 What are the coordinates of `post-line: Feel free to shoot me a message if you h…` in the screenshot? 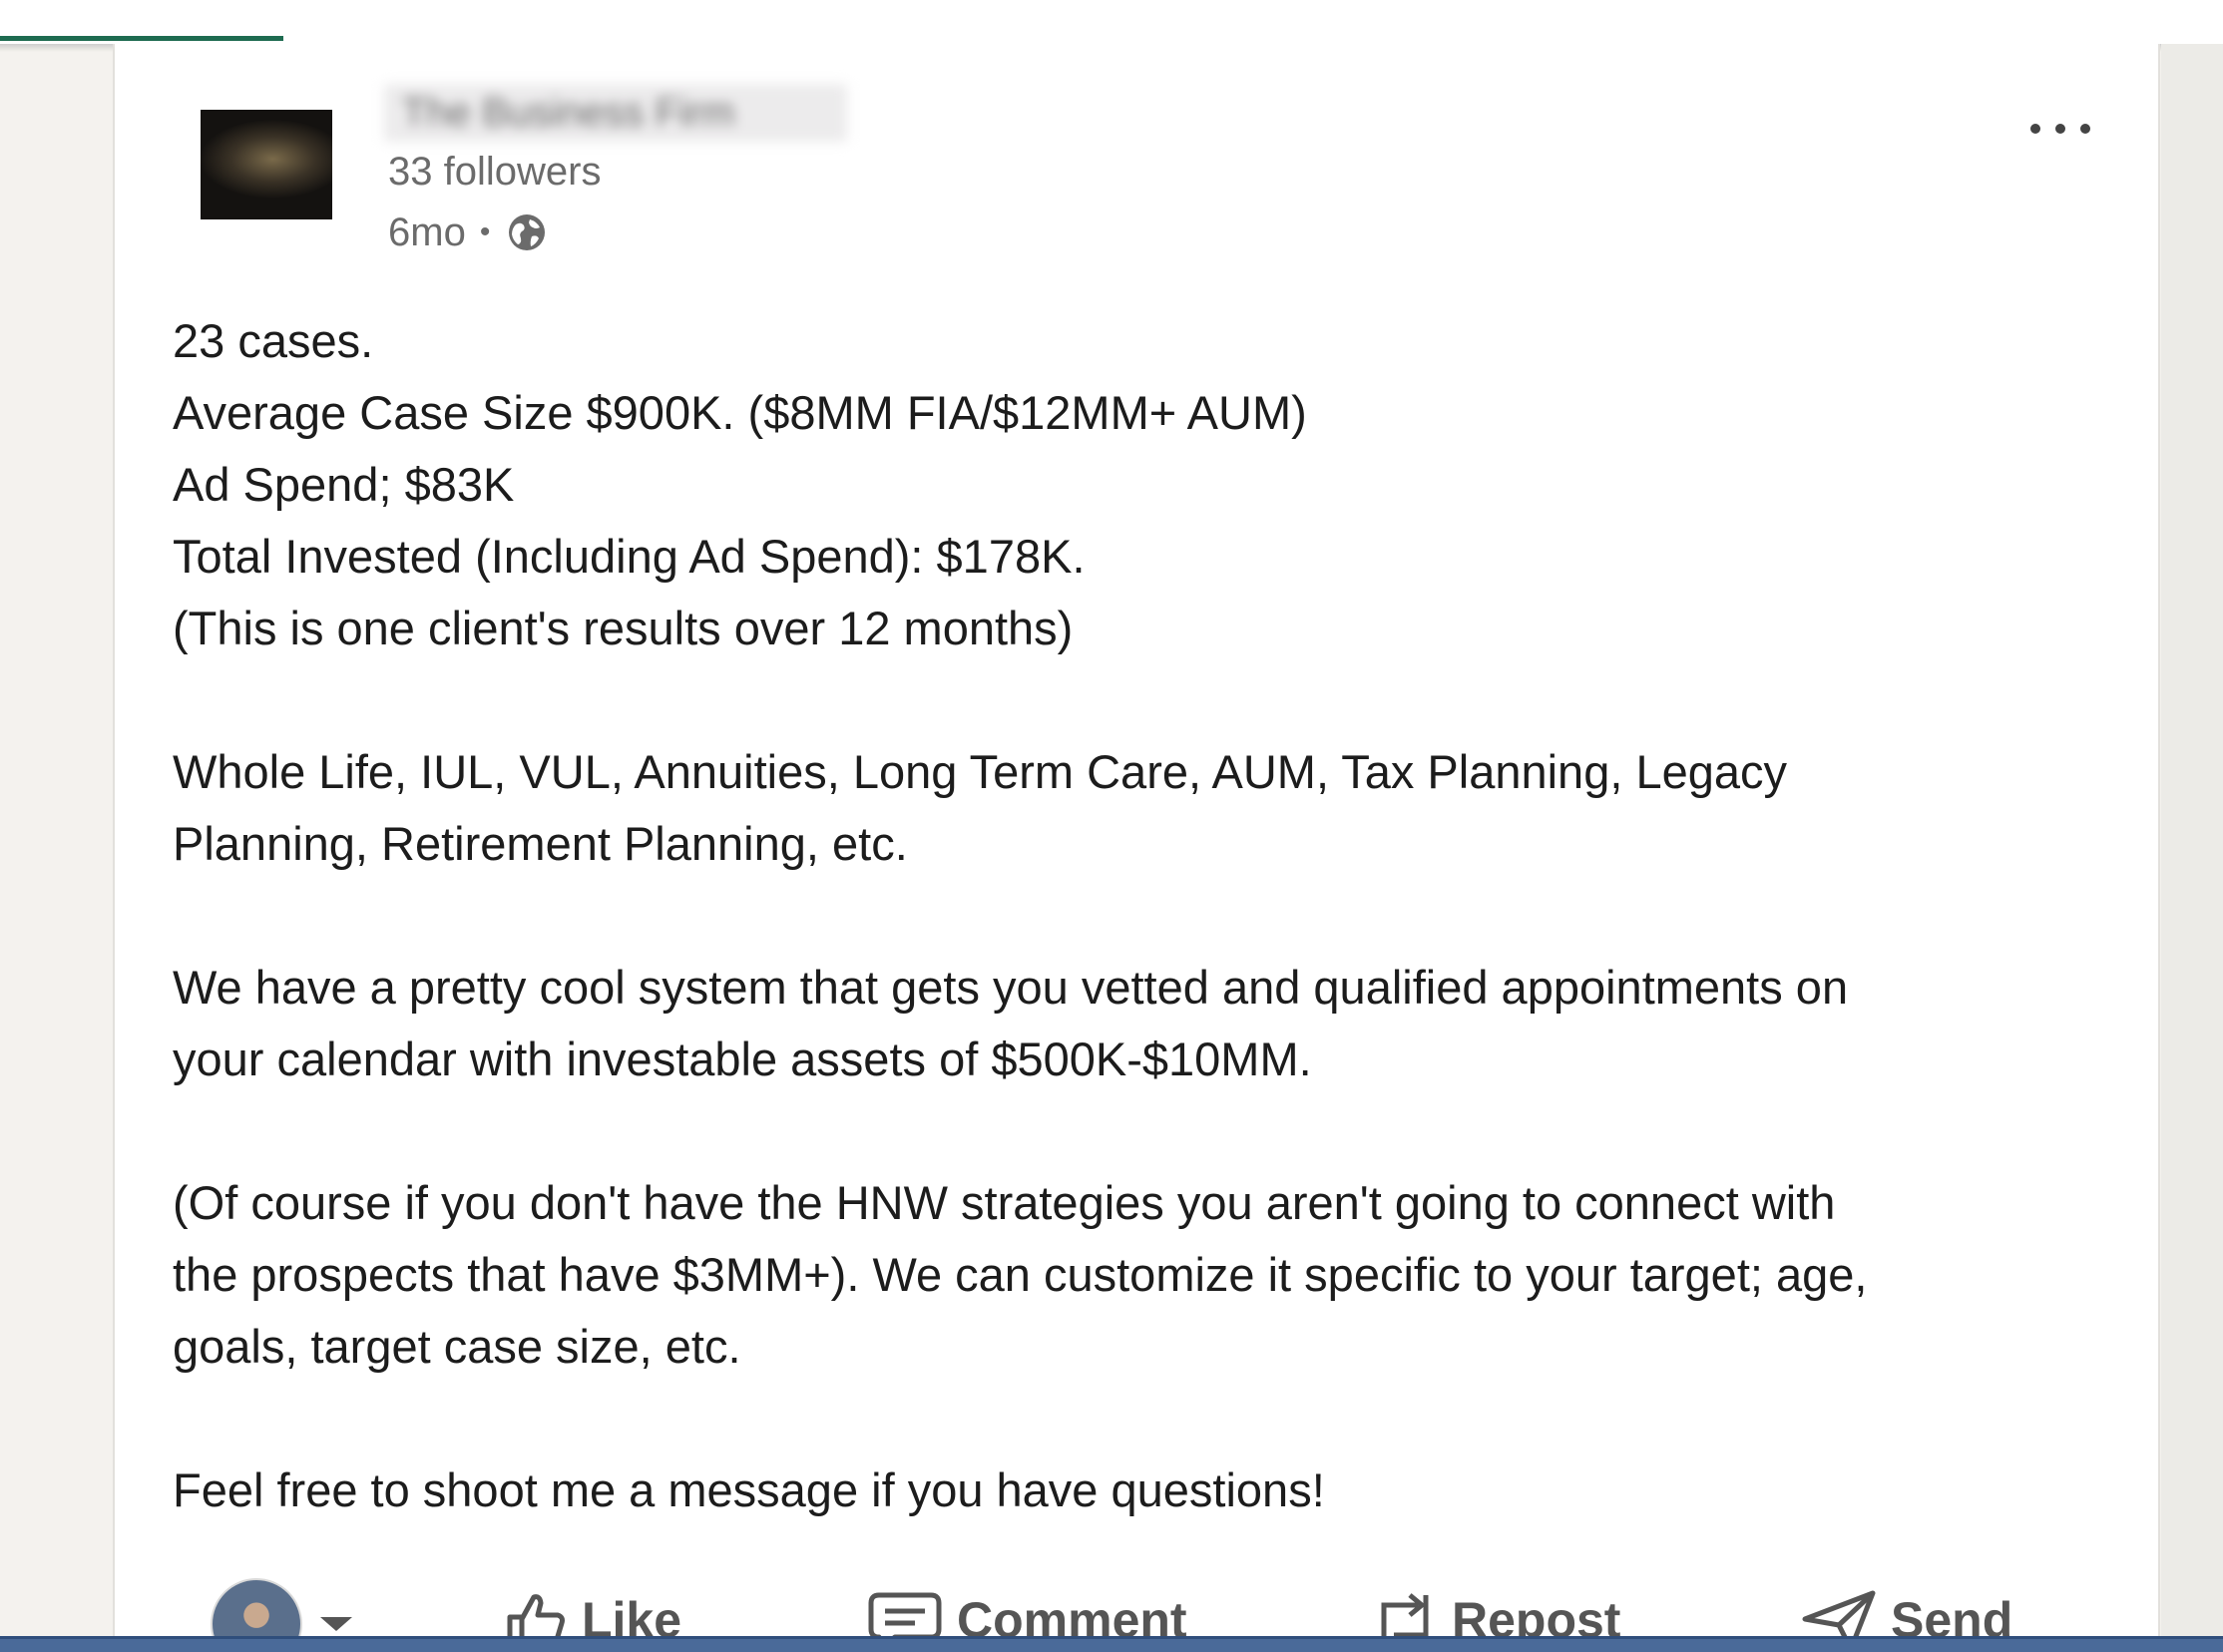 It's located at (749, 1489).